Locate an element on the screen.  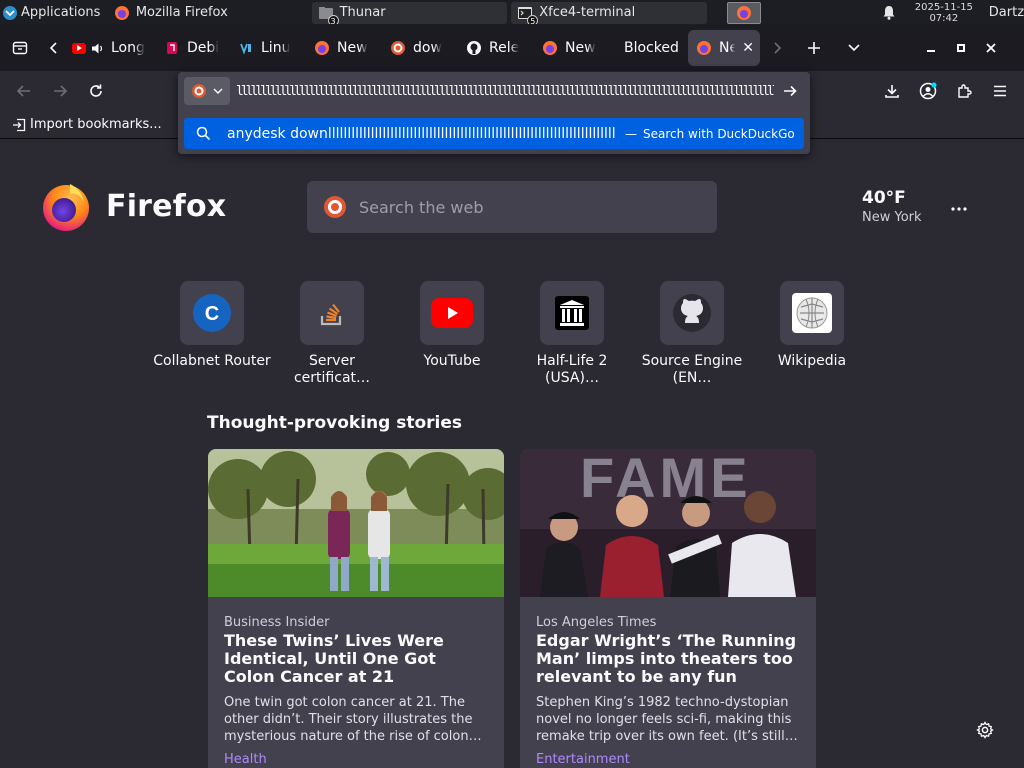
reload-button is located at coordinates (96, 91).